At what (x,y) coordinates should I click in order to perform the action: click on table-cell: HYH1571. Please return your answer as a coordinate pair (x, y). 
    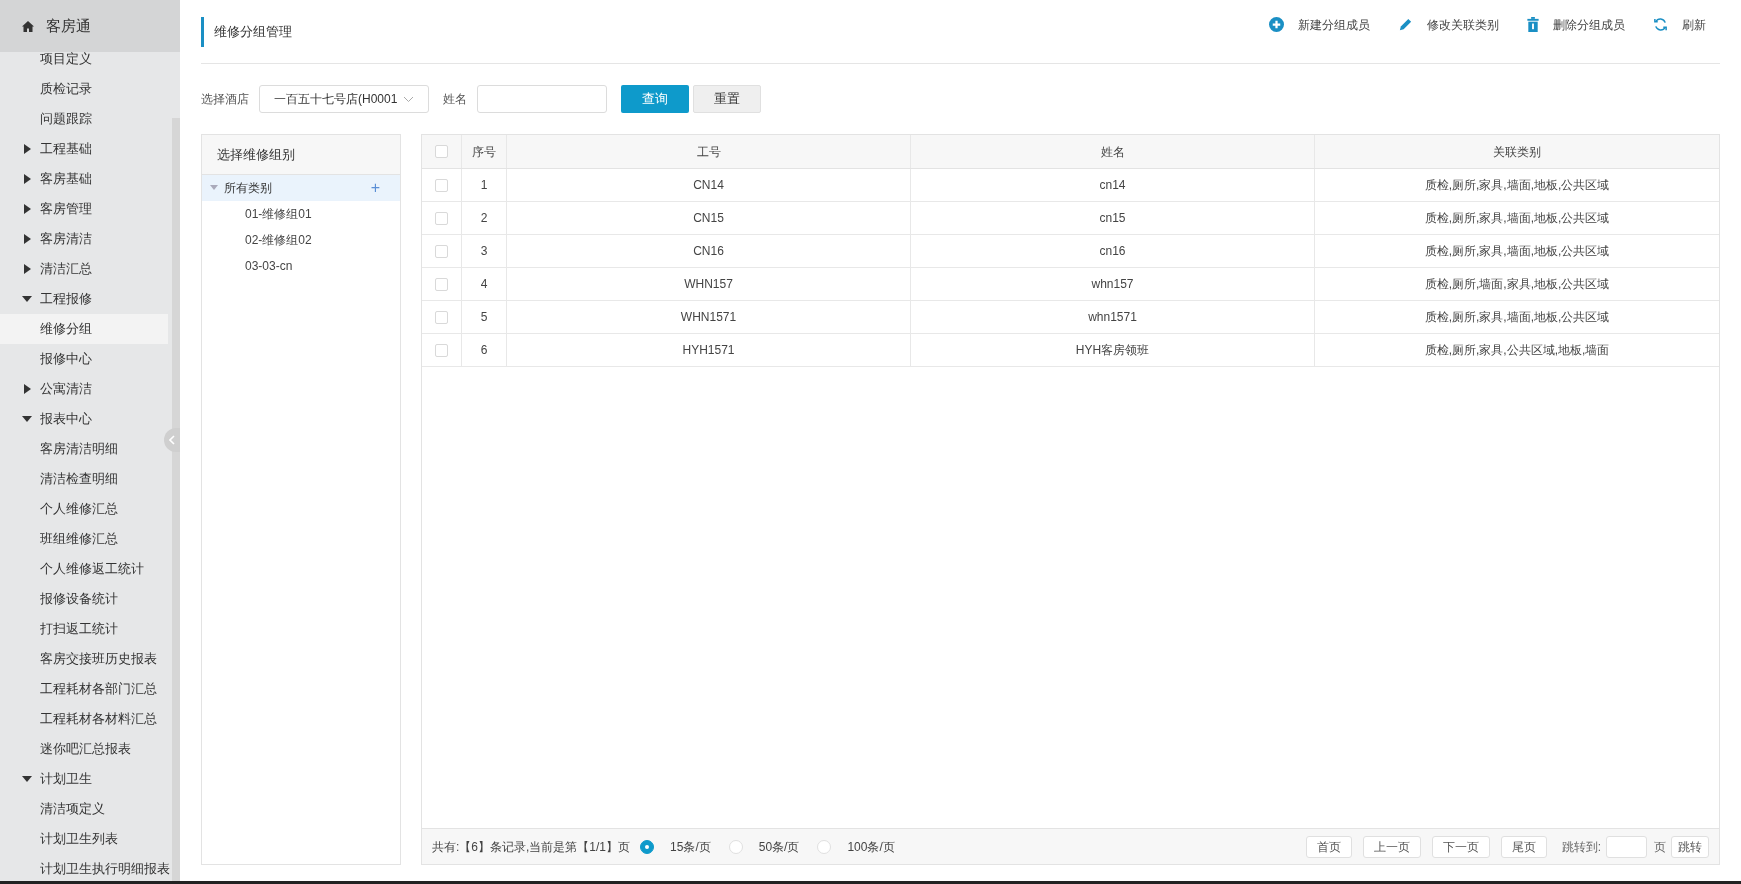
    Looking at the image, I should click on (709, 350).